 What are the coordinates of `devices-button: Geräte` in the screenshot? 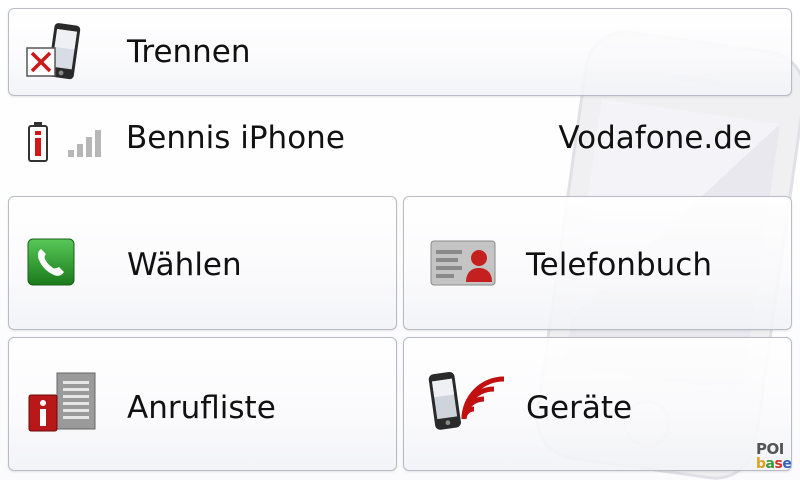 It's located at (597, 404).